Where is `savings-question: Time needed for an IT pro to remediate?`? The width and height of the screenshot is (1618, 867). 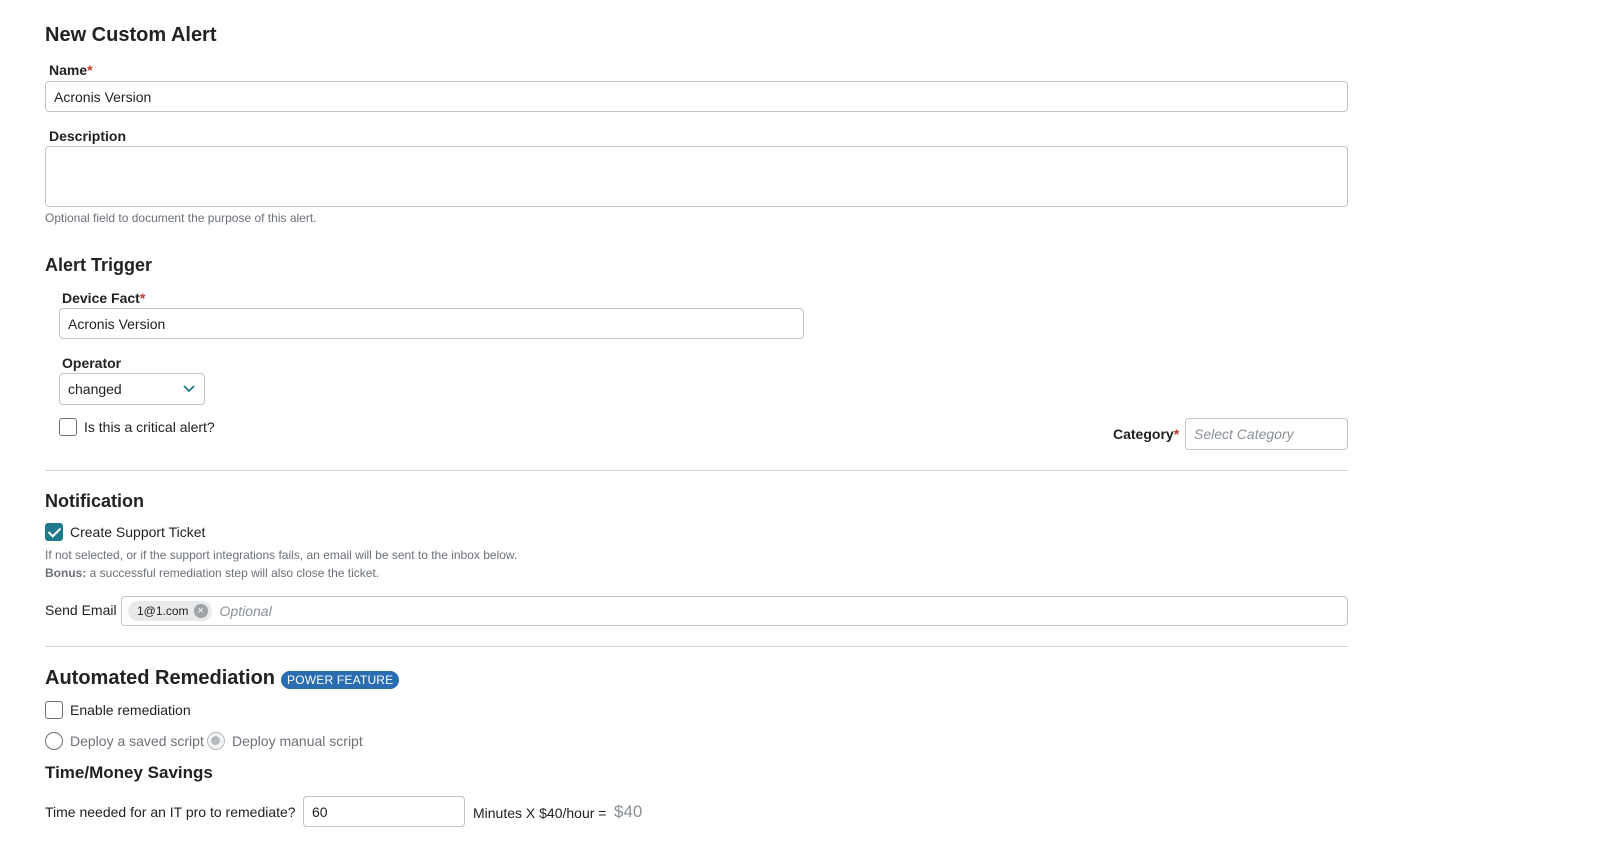
savings-question: Time needed for an IT pro to remediate? is located at coordinates (170, 812).